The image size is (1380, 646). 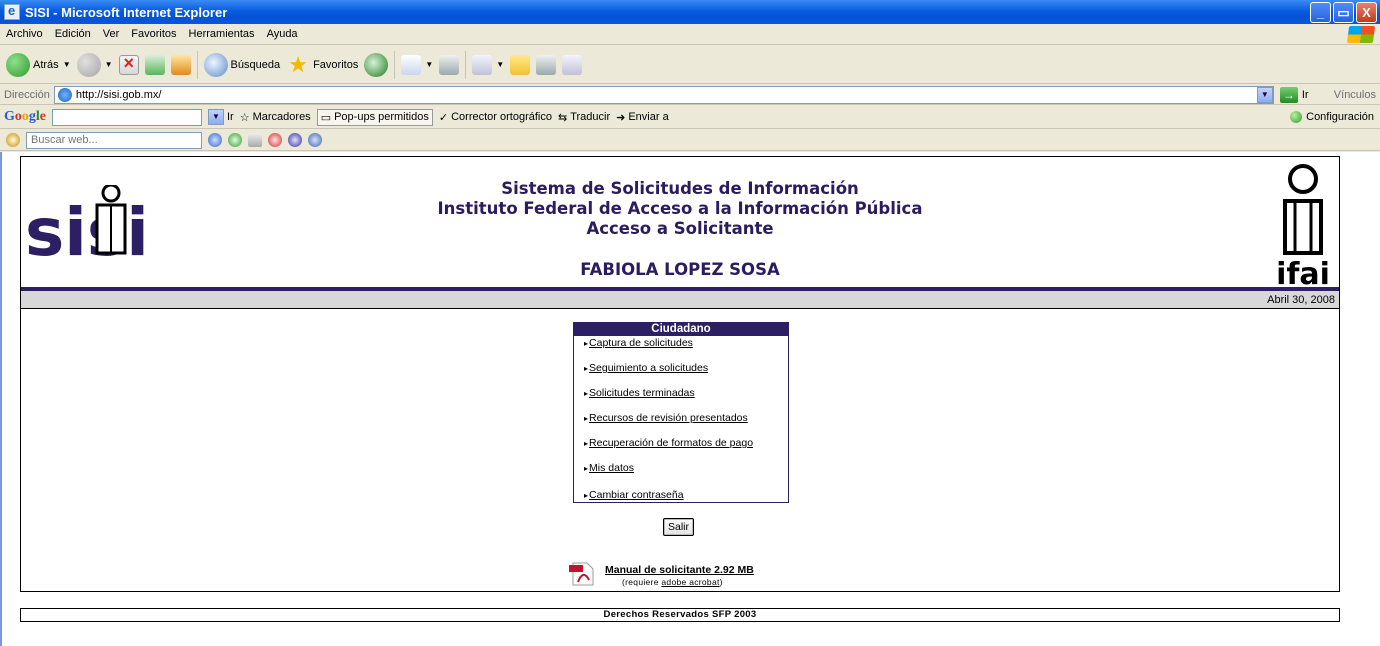 What do you see at coordinates (315, 140) in the screenshot?
I see `help-icon` at bounding box center [315, 140].